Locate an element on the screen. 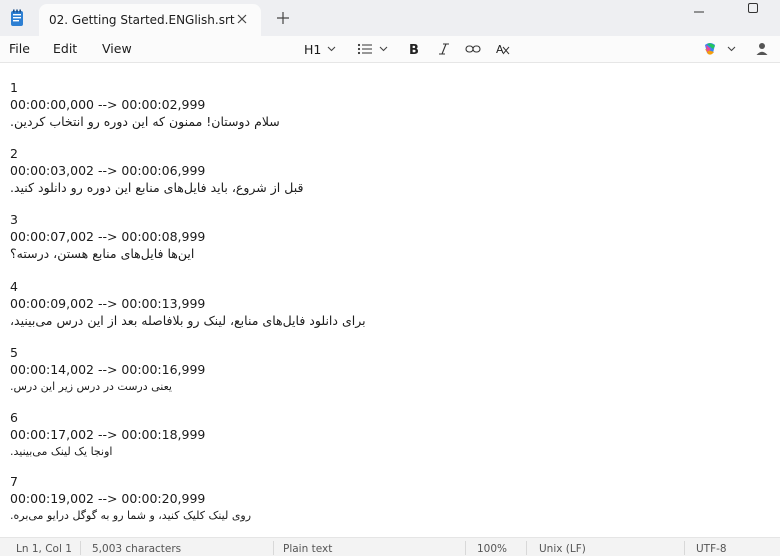 This screenshot has width=780, height=556. menu-edit: Edit is located at coordinates (65, 48).